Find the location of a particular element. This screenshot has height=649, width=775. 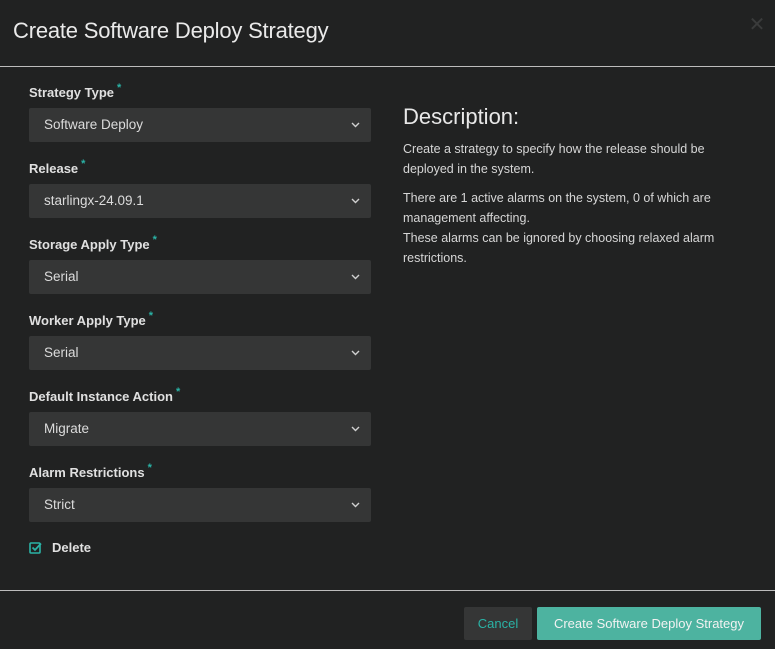

default-instance-action-label: Default Instance Action * is located at coordinates (105, 395).